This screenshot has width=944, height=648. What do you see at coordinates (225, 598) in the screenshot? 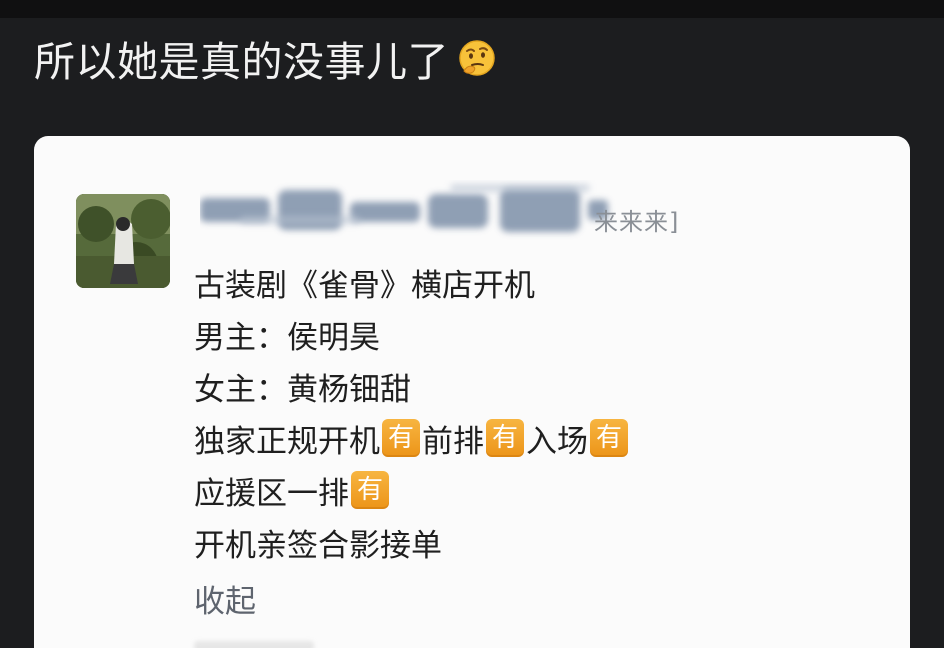
I see `collapse-link: 收起` at bounding box center [225, 598].